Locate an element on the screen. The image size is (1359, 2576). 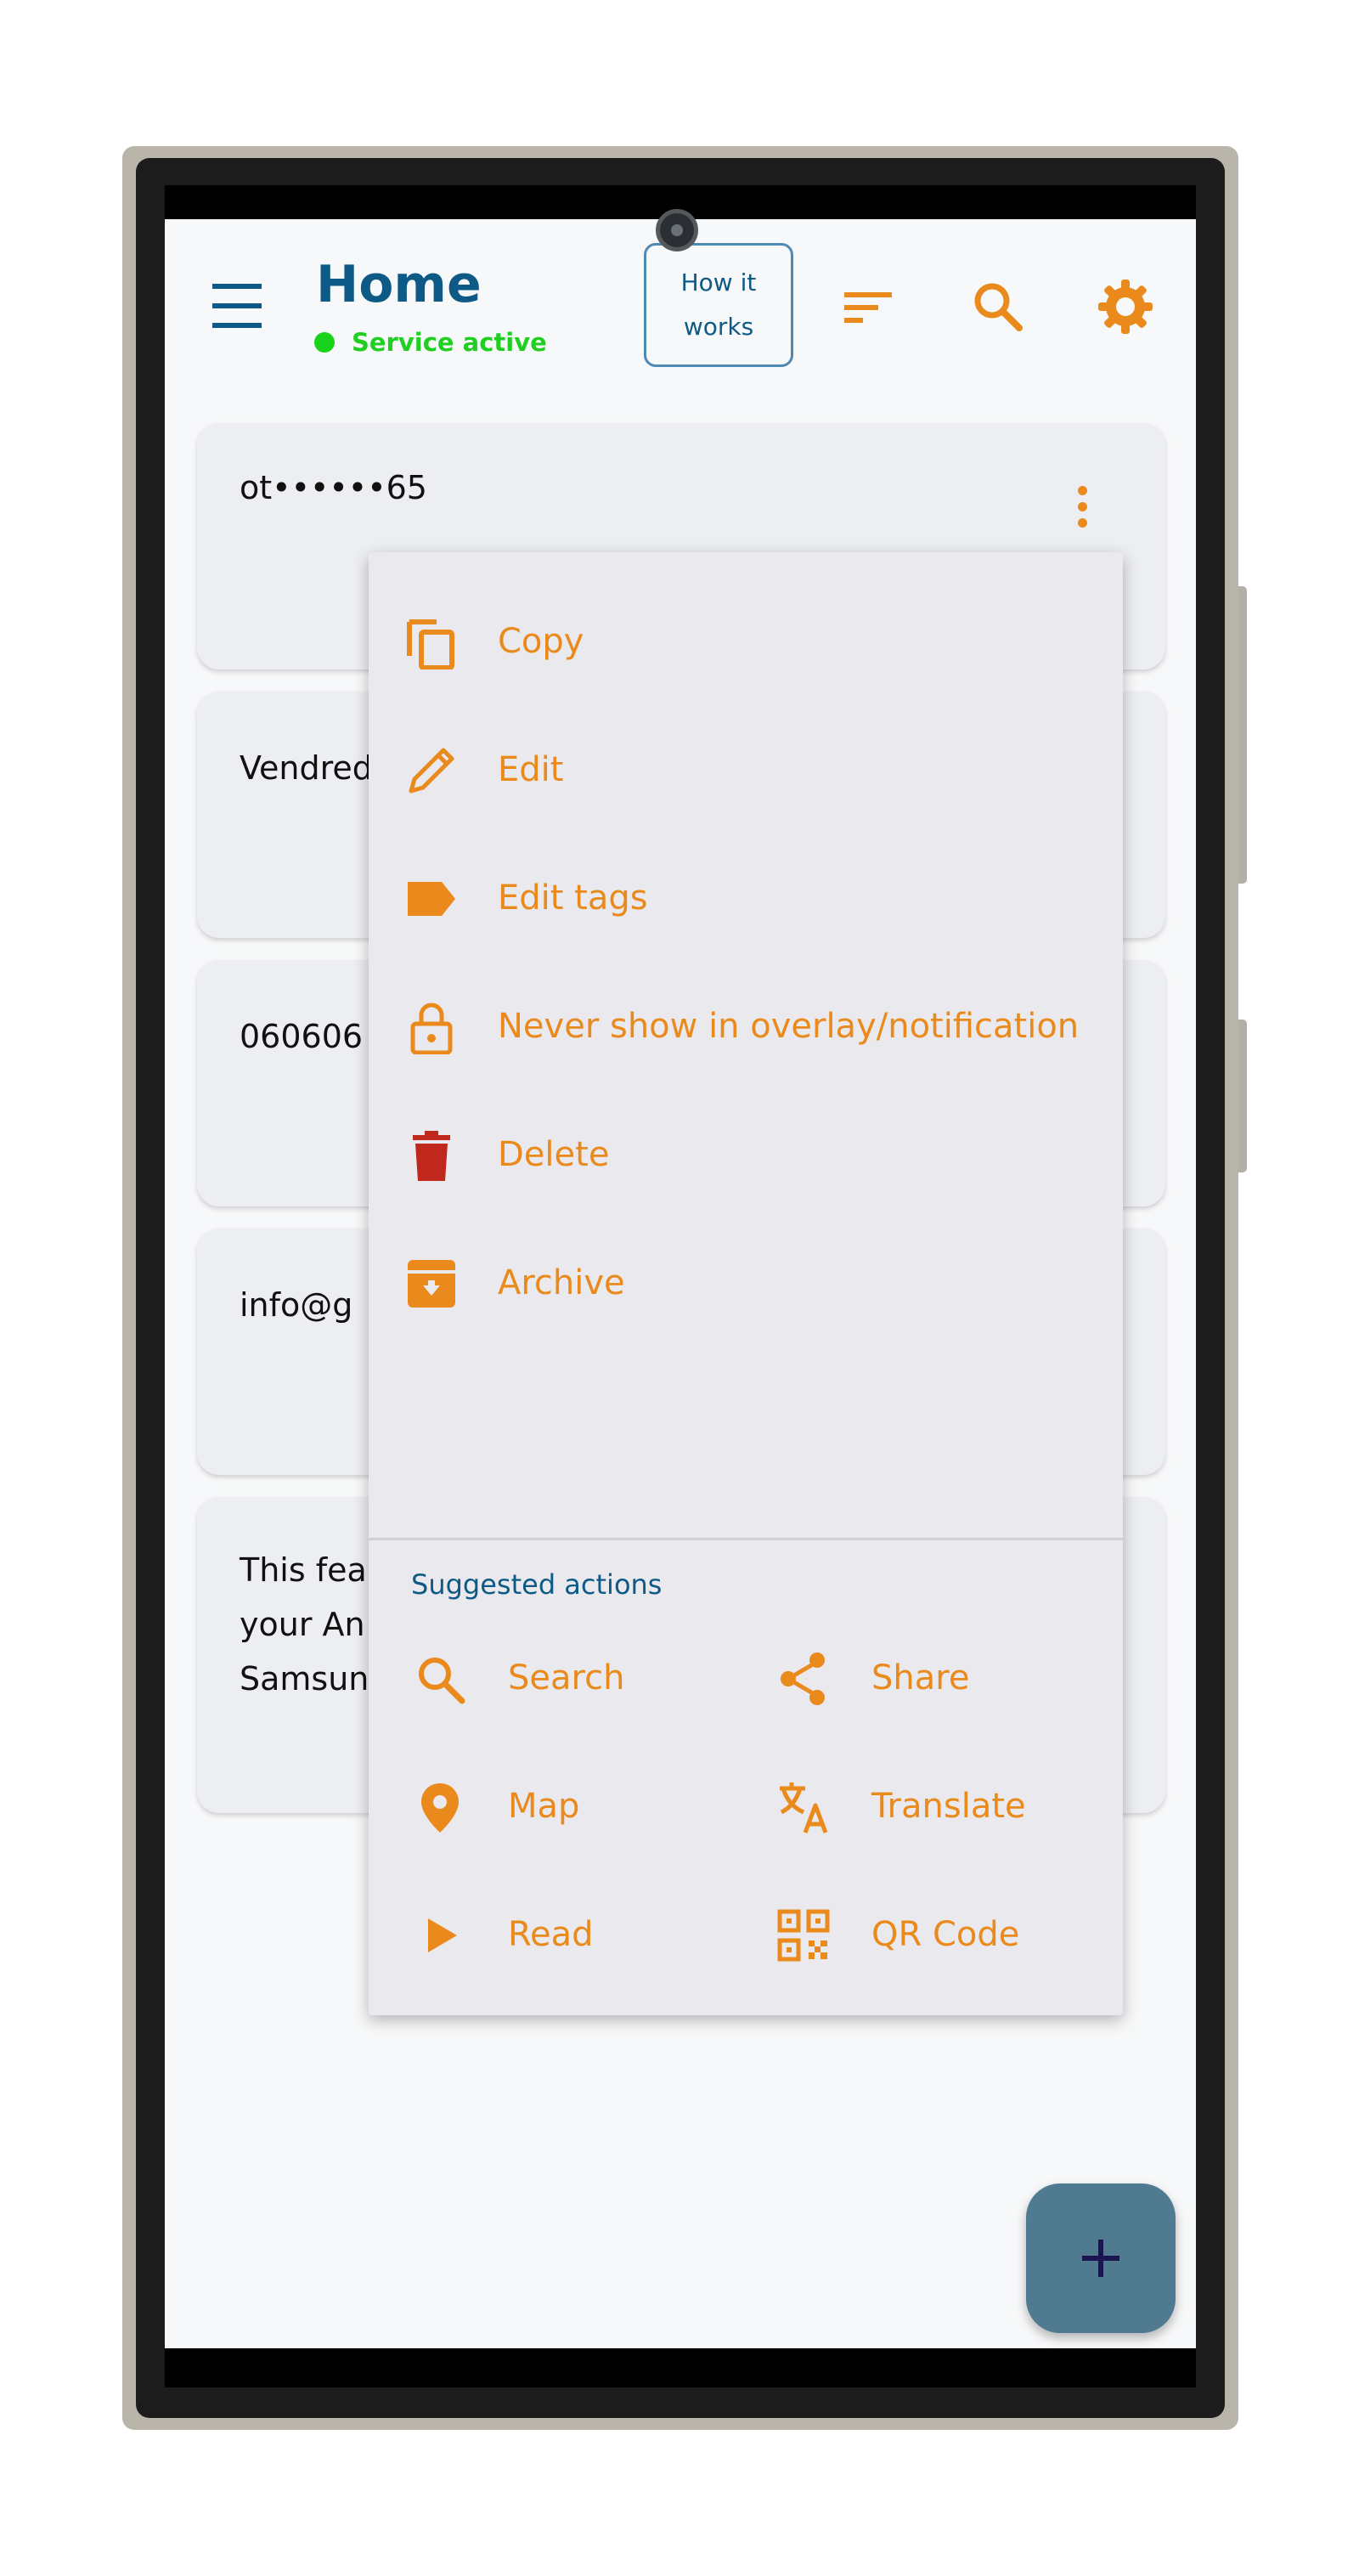
suggested-label: QR Code is located at coordinates (945, 1935).